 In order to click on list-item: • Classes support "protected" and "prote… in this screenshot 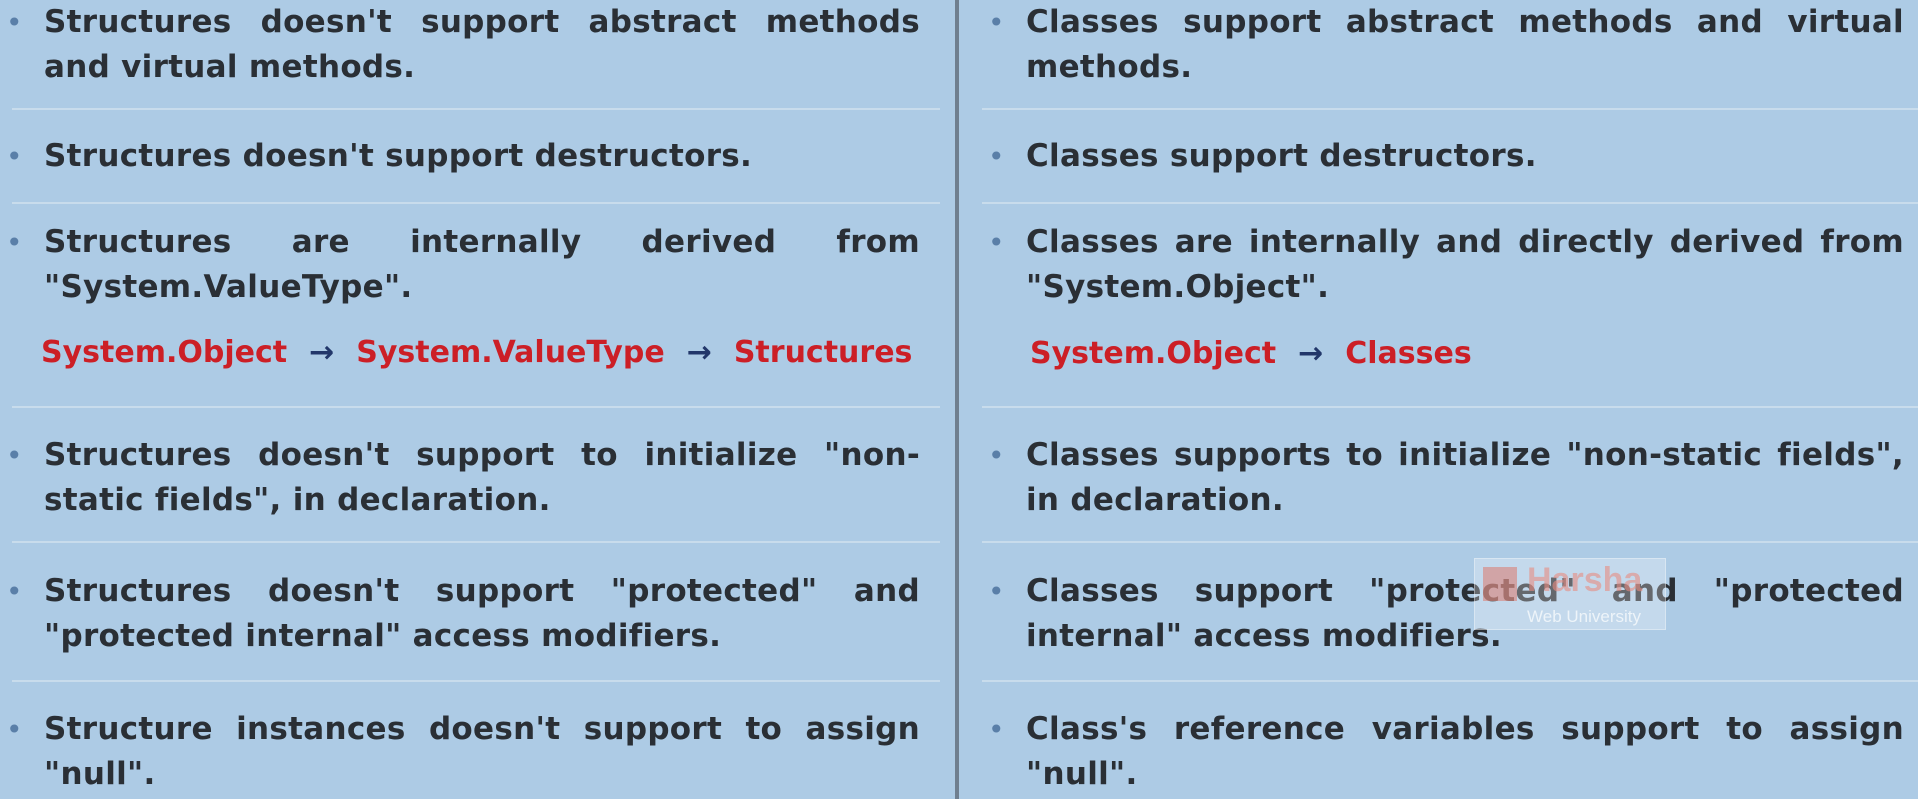, I will do `click(1443, 614)`.